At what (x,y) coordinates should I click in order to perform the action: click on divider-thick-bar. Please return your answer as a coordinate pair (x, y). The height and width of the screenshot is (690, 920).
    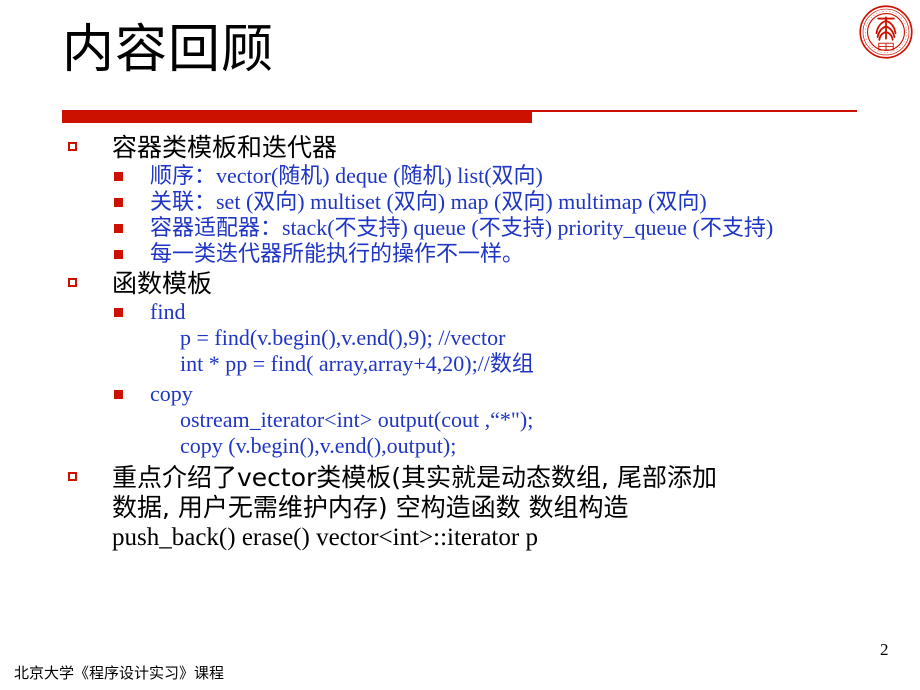
    Looking at the image, I should click on (297, 117).